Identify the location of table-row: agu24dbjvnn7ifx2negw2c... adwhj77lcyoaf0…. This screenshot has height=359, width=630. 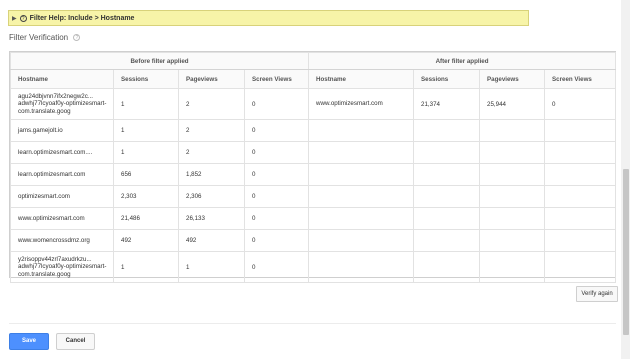
(313, 104).